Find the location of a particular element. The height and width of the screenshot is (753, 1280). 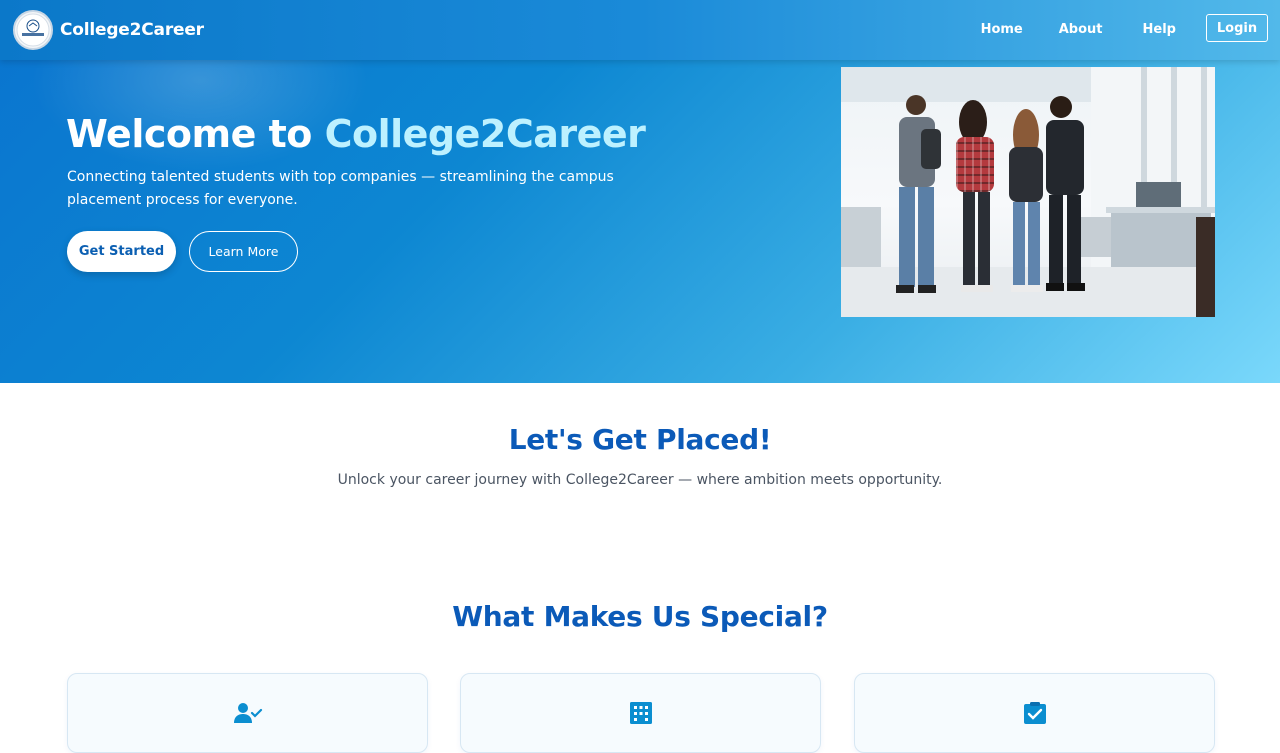

brand: College2Career is located at coordinates (108, 30).